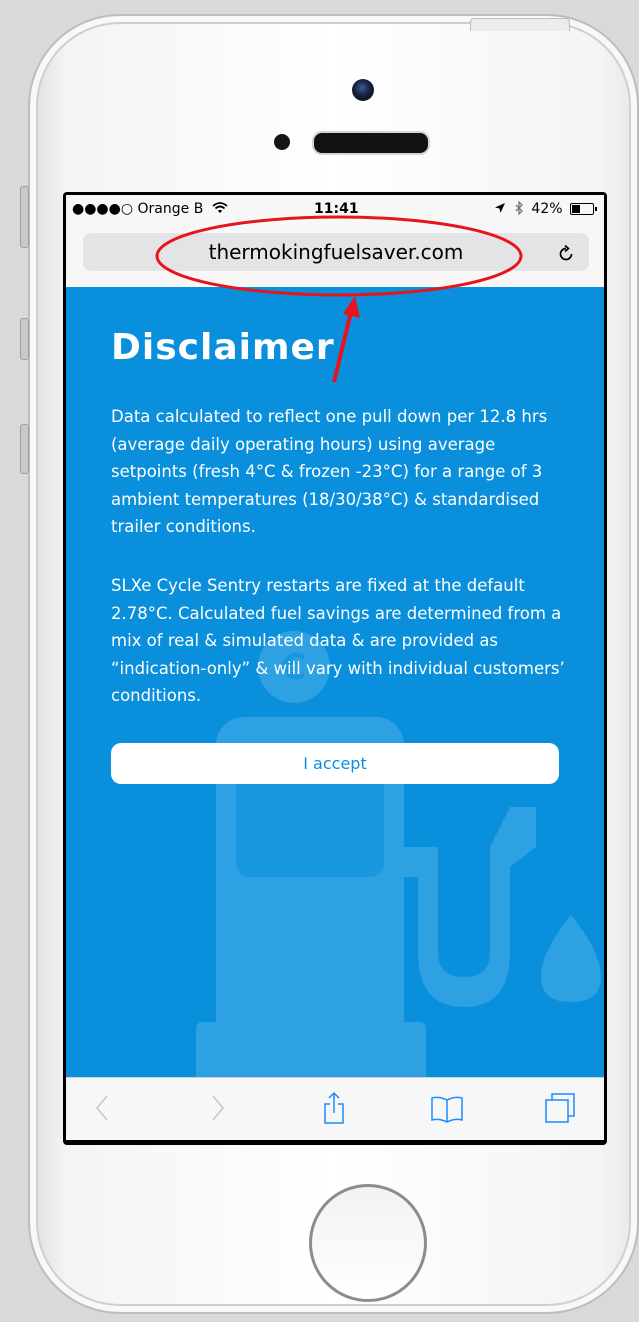  I want to click on url-highlight-ellipse, so click(339, 256).